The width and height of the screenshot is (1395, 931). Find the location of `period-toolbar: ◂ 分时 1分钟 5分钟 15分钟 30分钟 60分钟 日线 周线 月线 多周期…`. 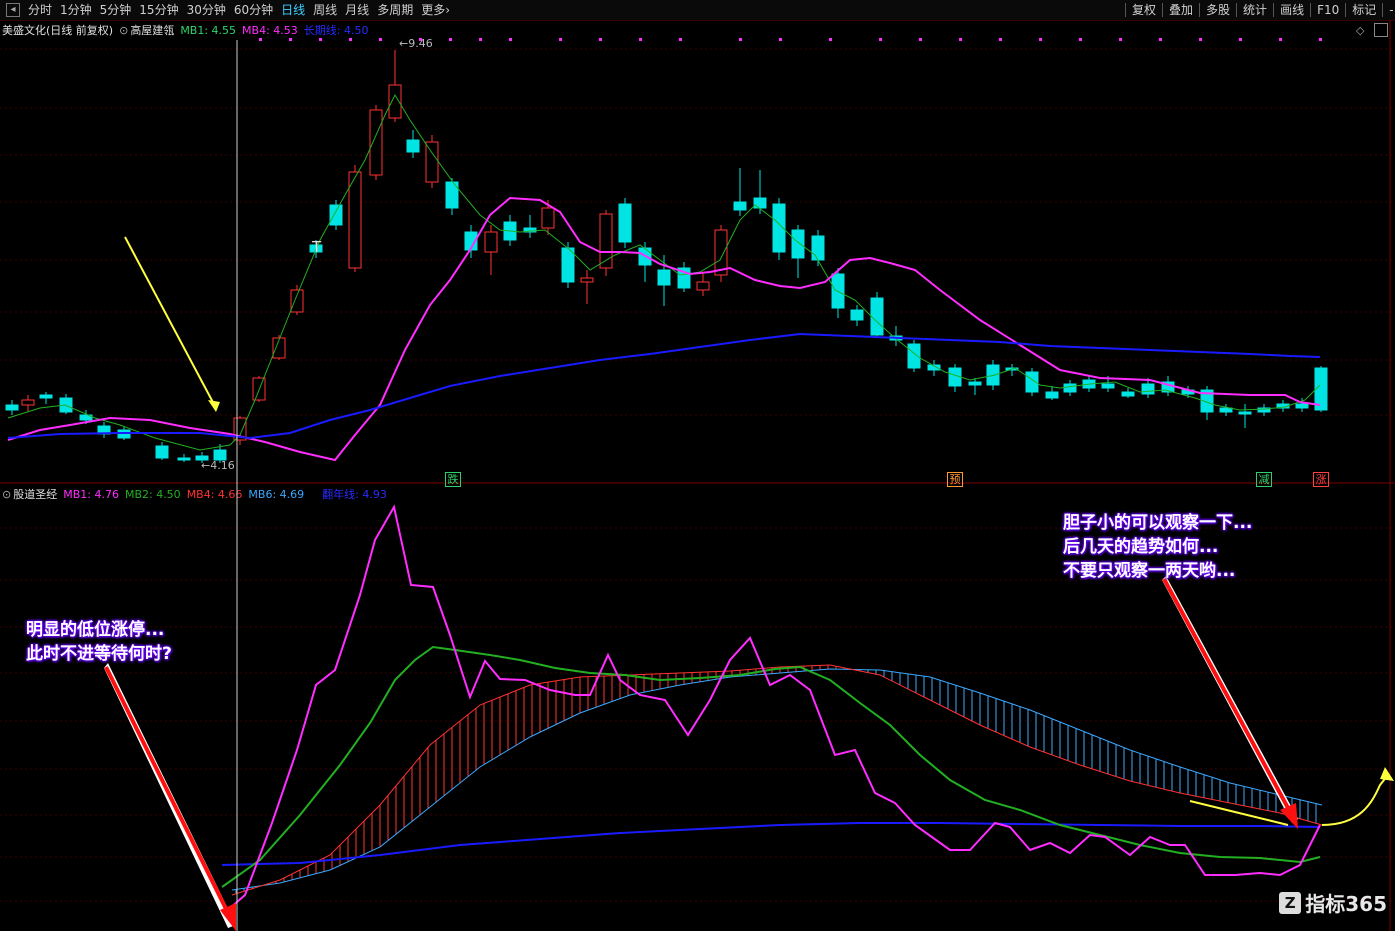

period-toolbar: ◂ 分时 1分钟 5分钟 15分钟 30分钟 60分钟 日线 周线 月线 多周期… is located at coordinates (697, 10).